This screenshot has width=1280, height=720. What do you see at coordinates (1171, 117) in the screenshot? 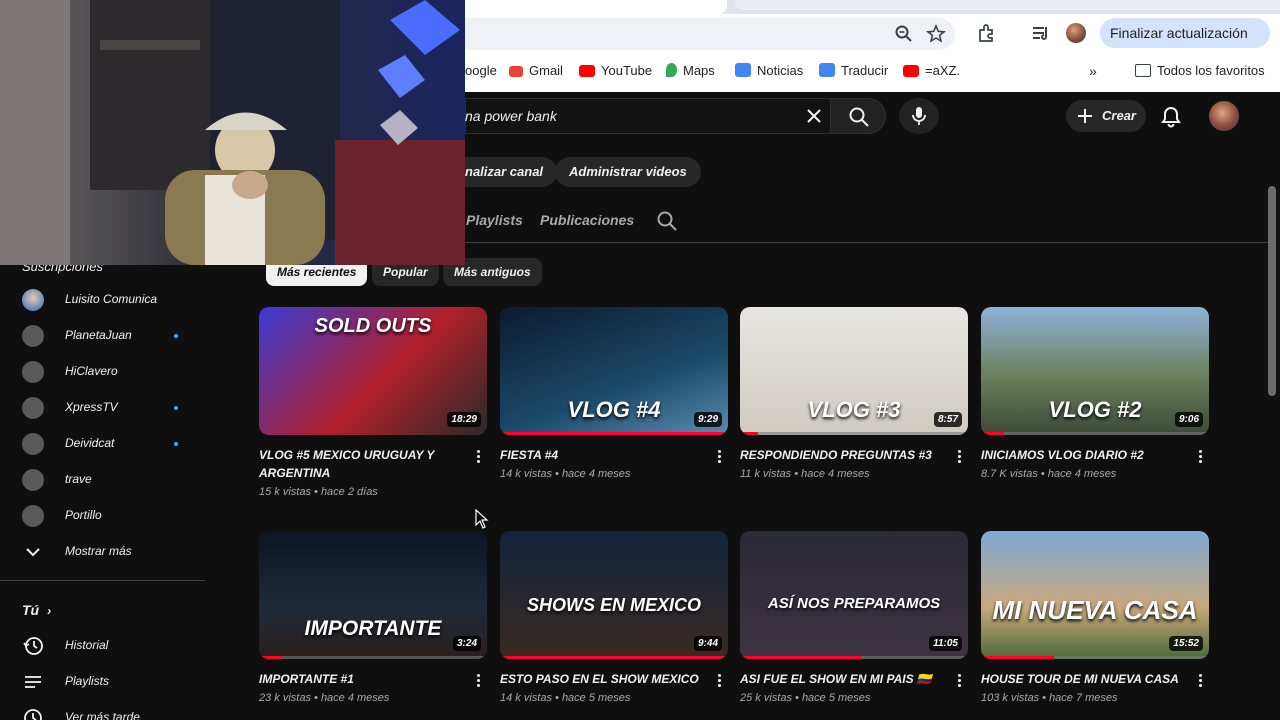
I see `notifications-bell-icon` at bounding box center [1171, 117].